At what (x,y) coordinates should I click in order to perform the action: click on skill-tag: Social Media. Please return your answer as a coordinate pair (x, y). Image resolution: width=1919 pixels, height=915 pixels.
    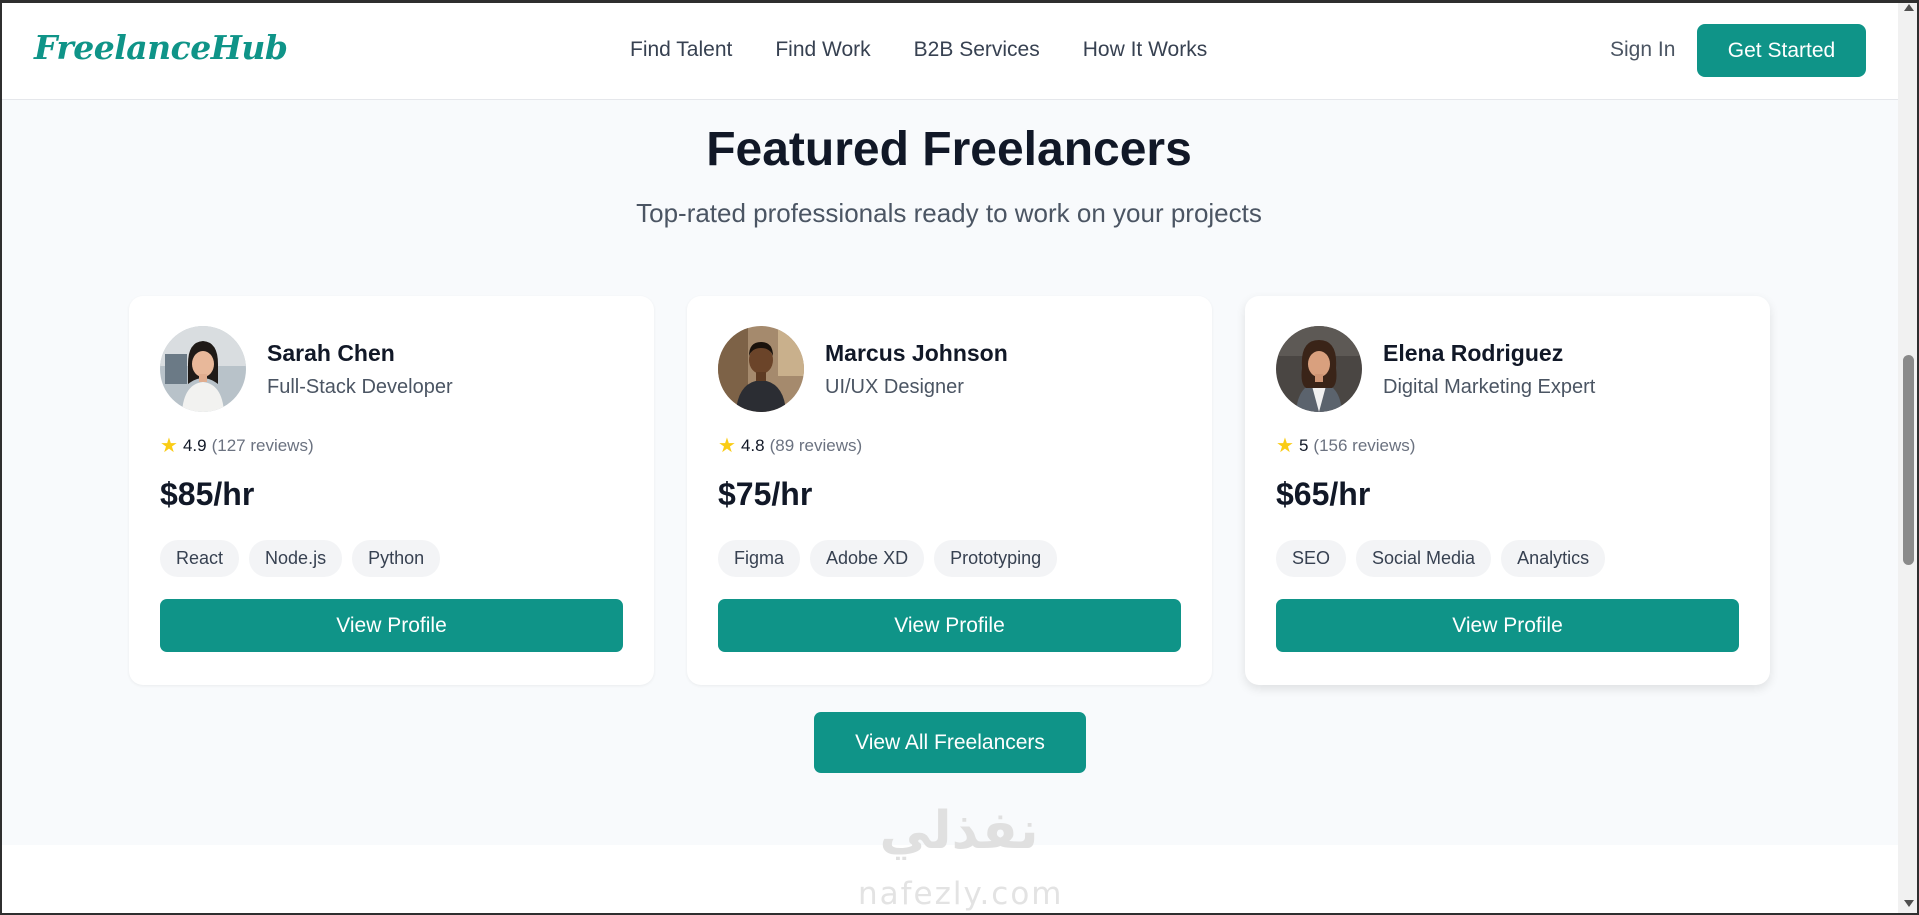
    Looking at the image, I should click on (1424, 558).